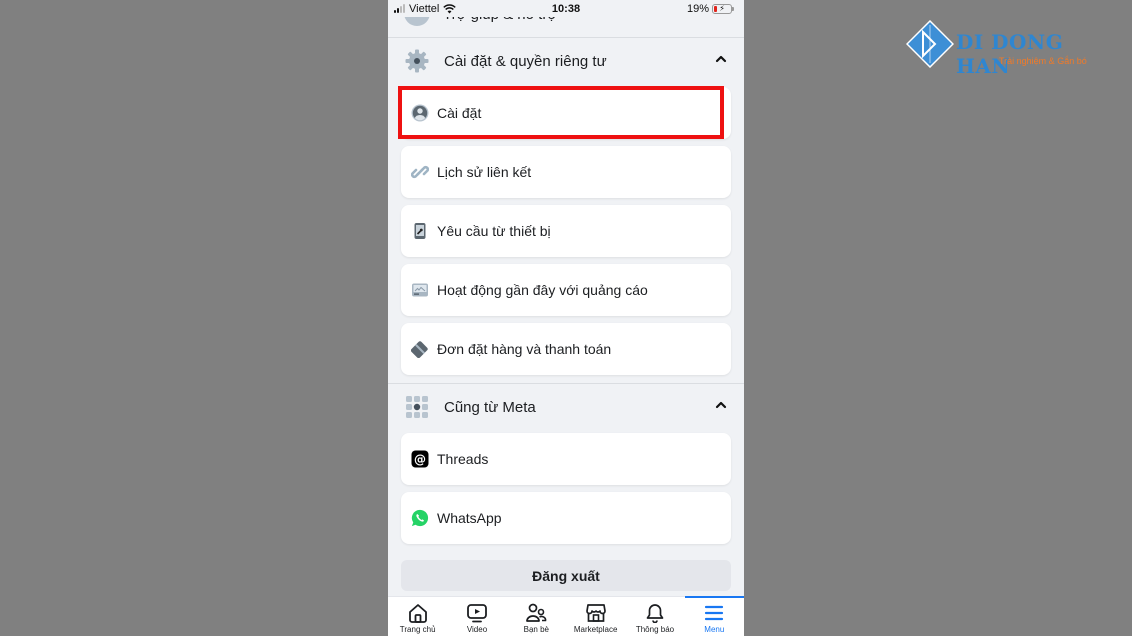 The width and height of the screenshot is (1132, 636). Describe the element at coordinates (477, 629) in the screenshot. I see `tab-label: Video` at that location.